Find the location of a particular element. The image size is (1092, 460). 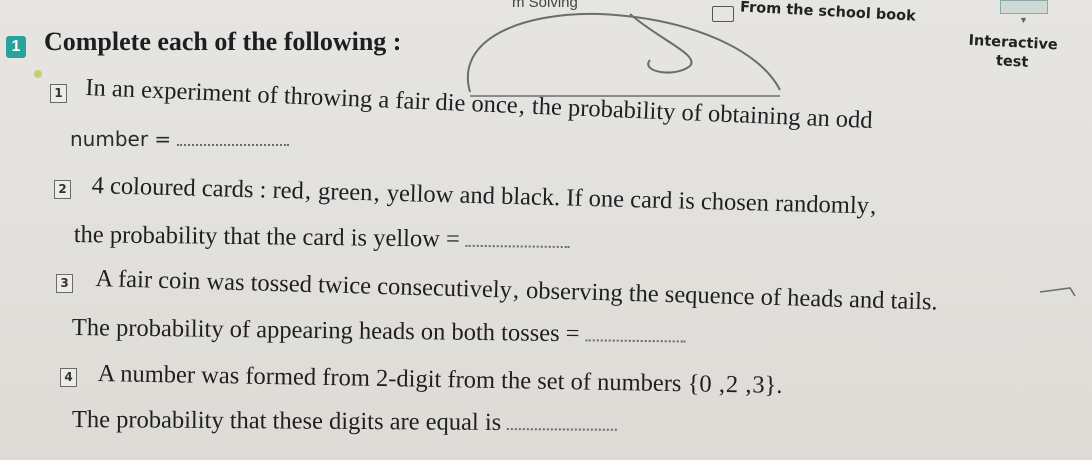

school-book-label: From the school book is located at coordinates (828, 12).